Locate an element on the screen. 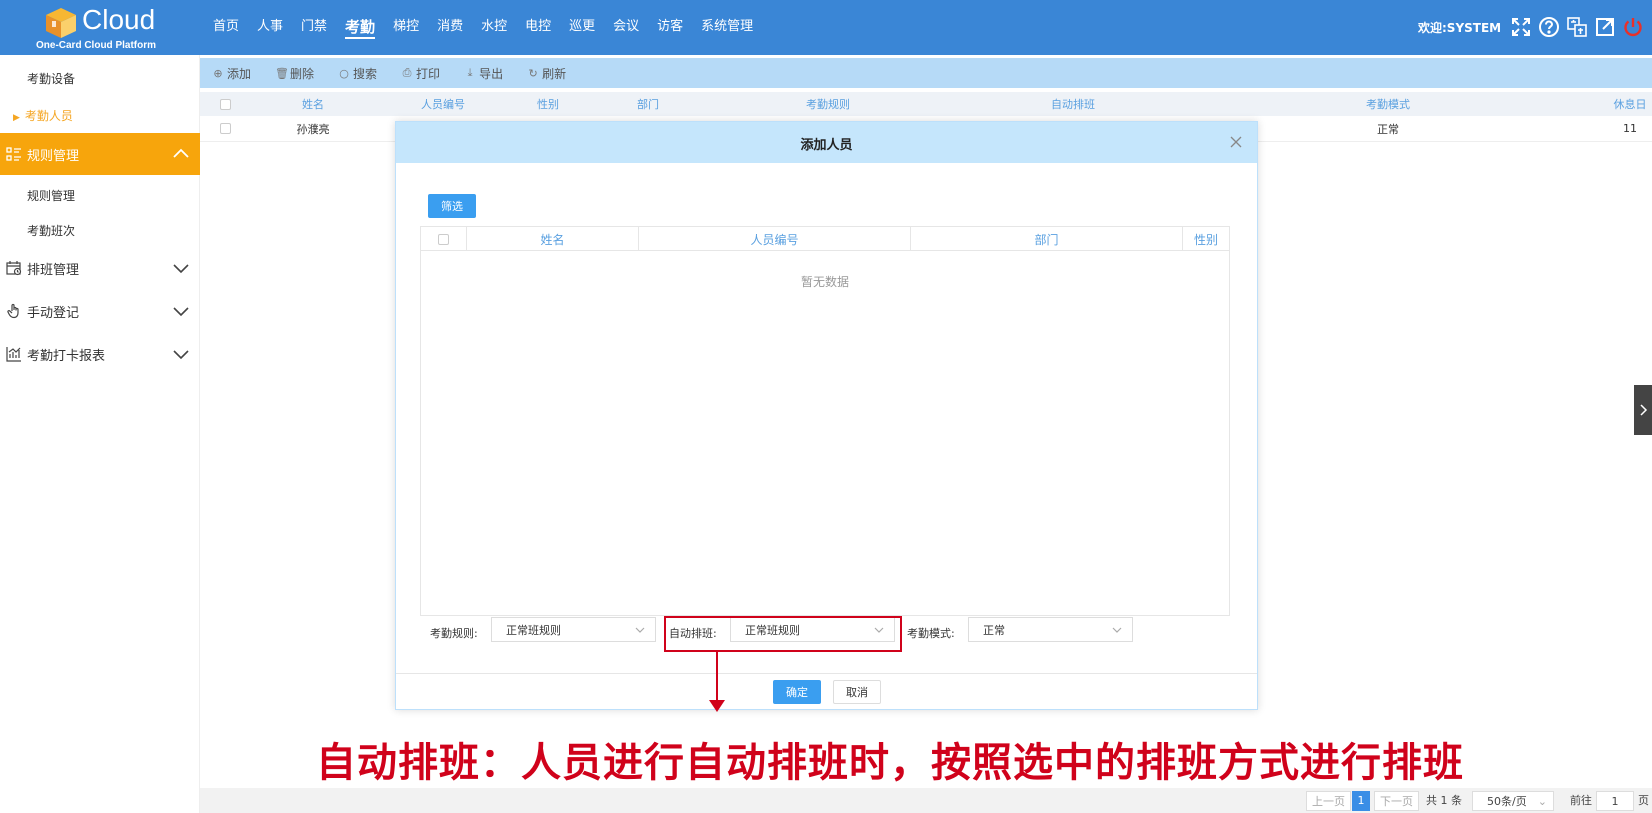  sidebar-item-label: 考勤人员 is located at coordinates (48, 116).